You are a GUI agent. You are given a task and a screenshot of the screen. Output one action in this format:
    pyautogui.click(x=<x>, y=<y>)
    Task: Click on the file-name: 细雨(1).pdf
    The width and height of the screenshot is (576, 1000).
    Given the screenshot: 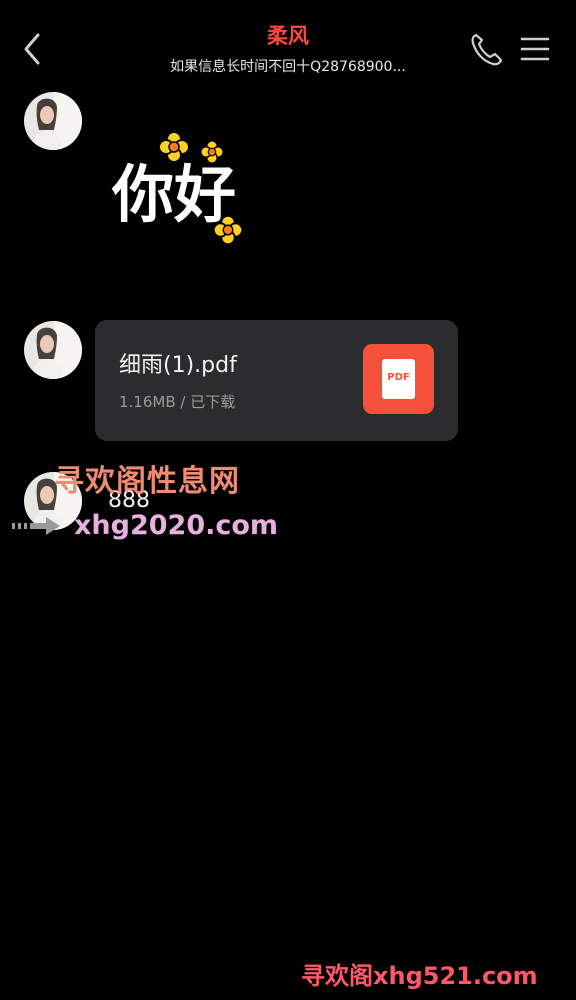 What is the action you would take?
    pyautogui.click(x=178, y=365)
    